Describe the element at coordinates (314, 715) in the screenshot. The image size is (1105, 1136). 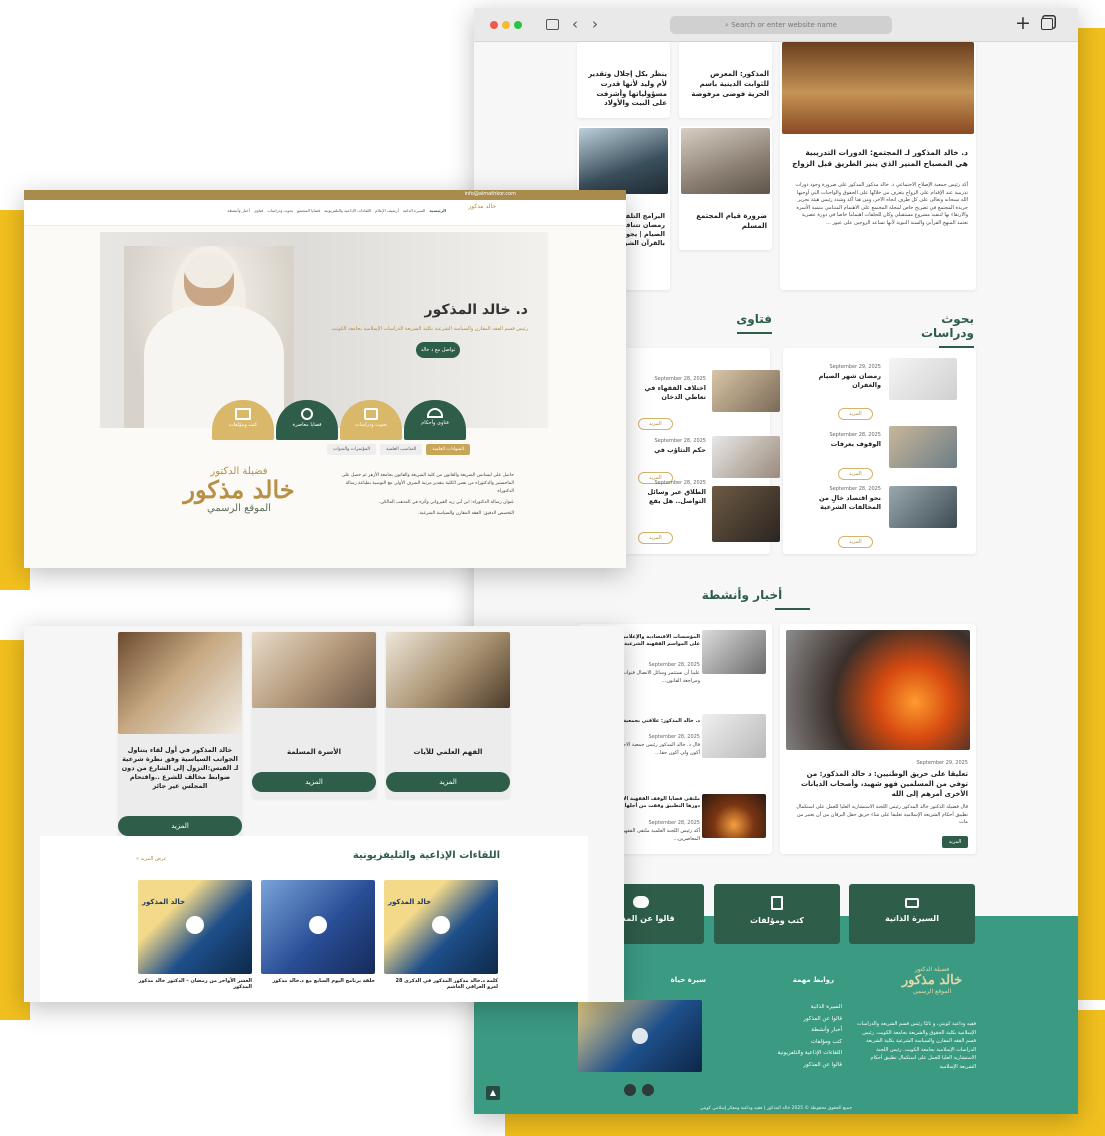
I see `topic-card: الأسرة المسلمة المزيد` at that location.